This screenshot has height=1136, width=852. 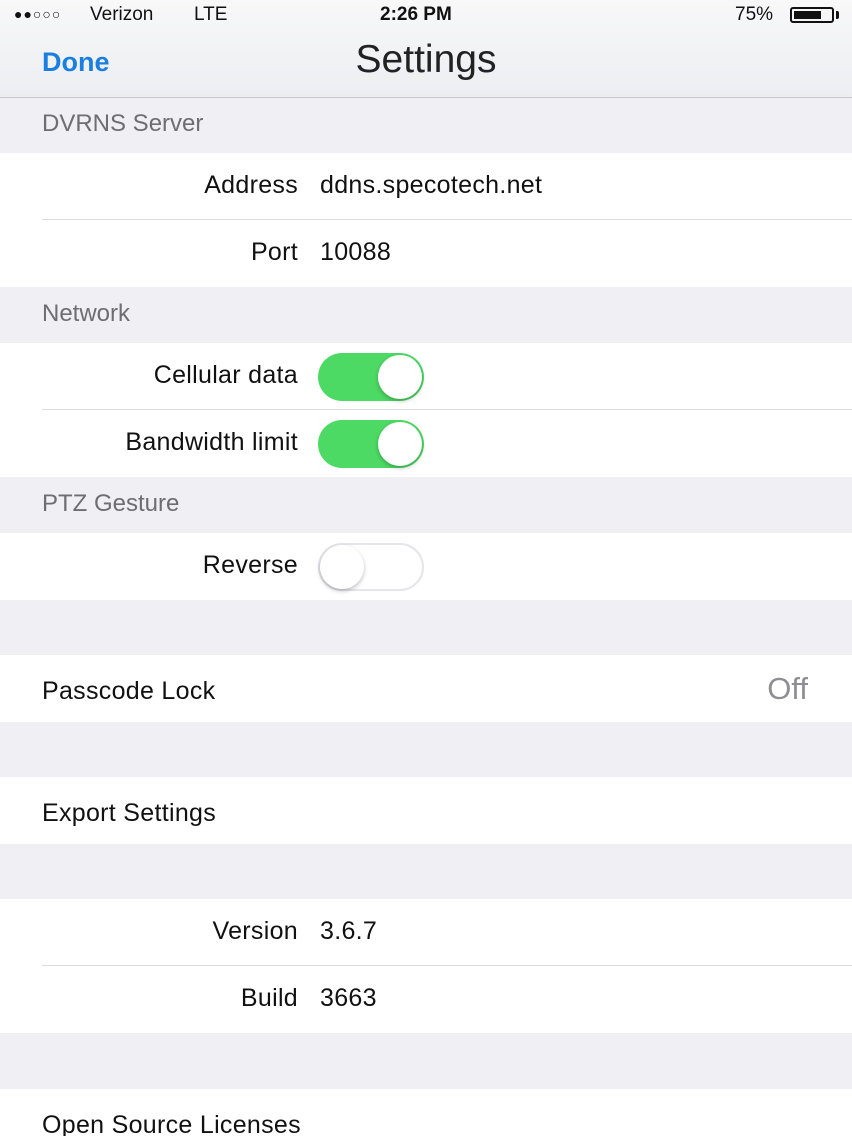 I want to click on cellular-data-toggle, so click(x=371, y=377).